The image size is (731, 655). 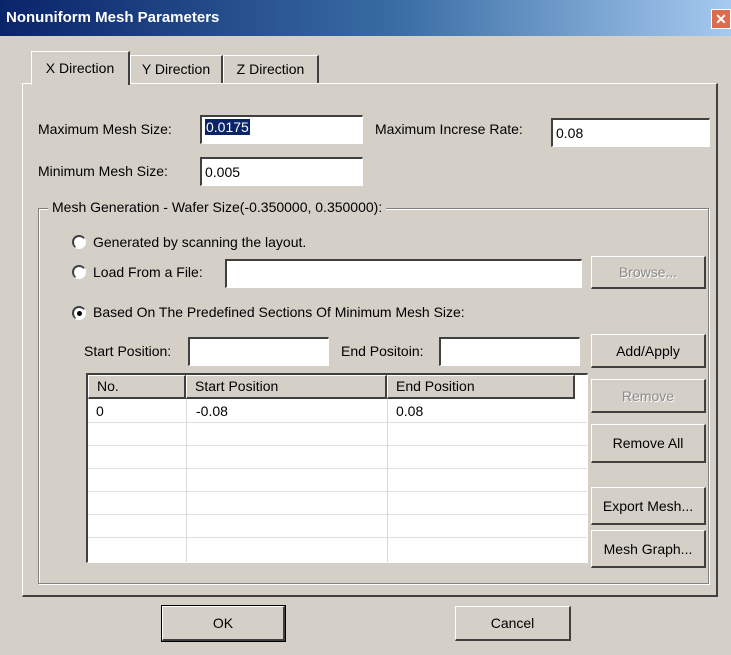 What do you see at coordinates (148, 272) in the screenshot?
I see `radio-load-file-label: Load From a File:` at bounding box center [148, 272].